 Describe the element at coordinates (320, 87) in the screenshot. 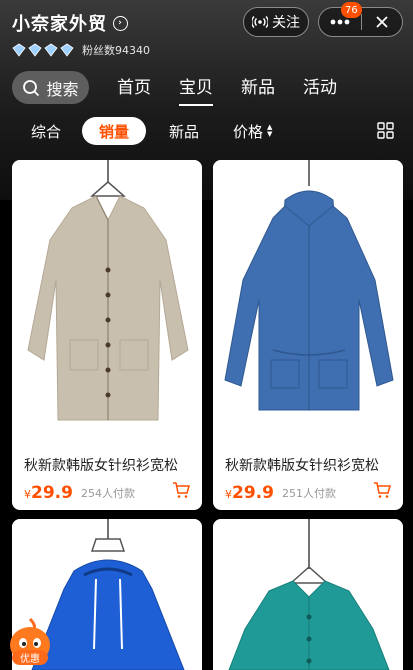

I see `tab-activity: 活动` at that location.